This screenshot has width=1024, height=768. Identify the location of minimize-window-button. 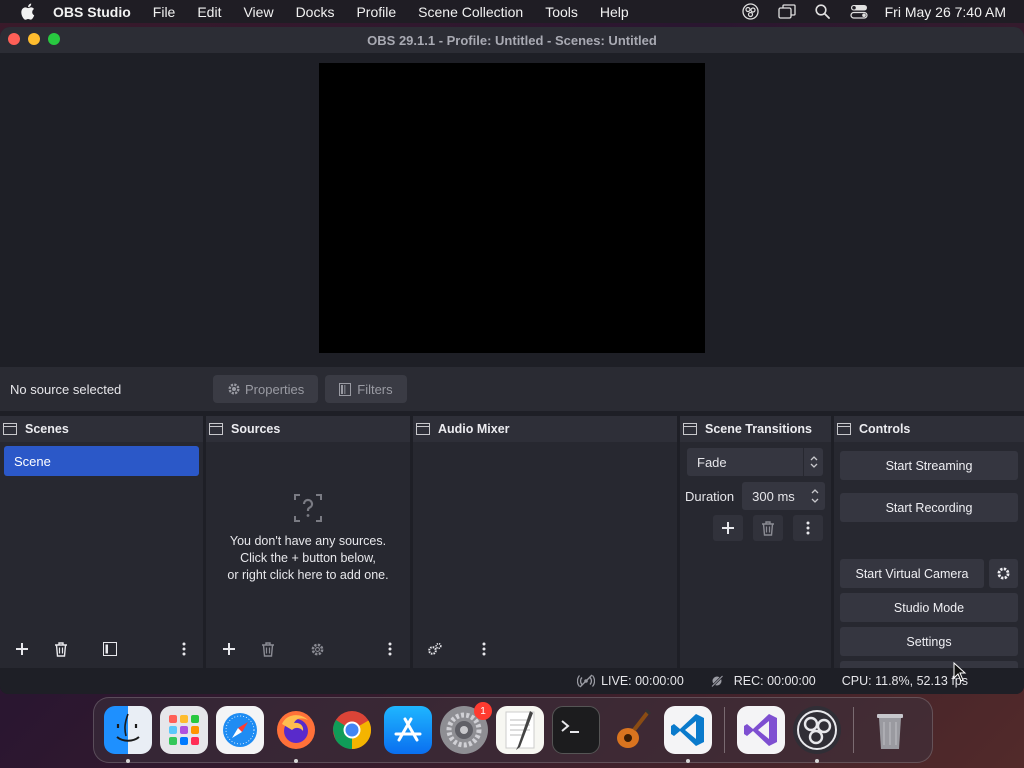
(34, 39).